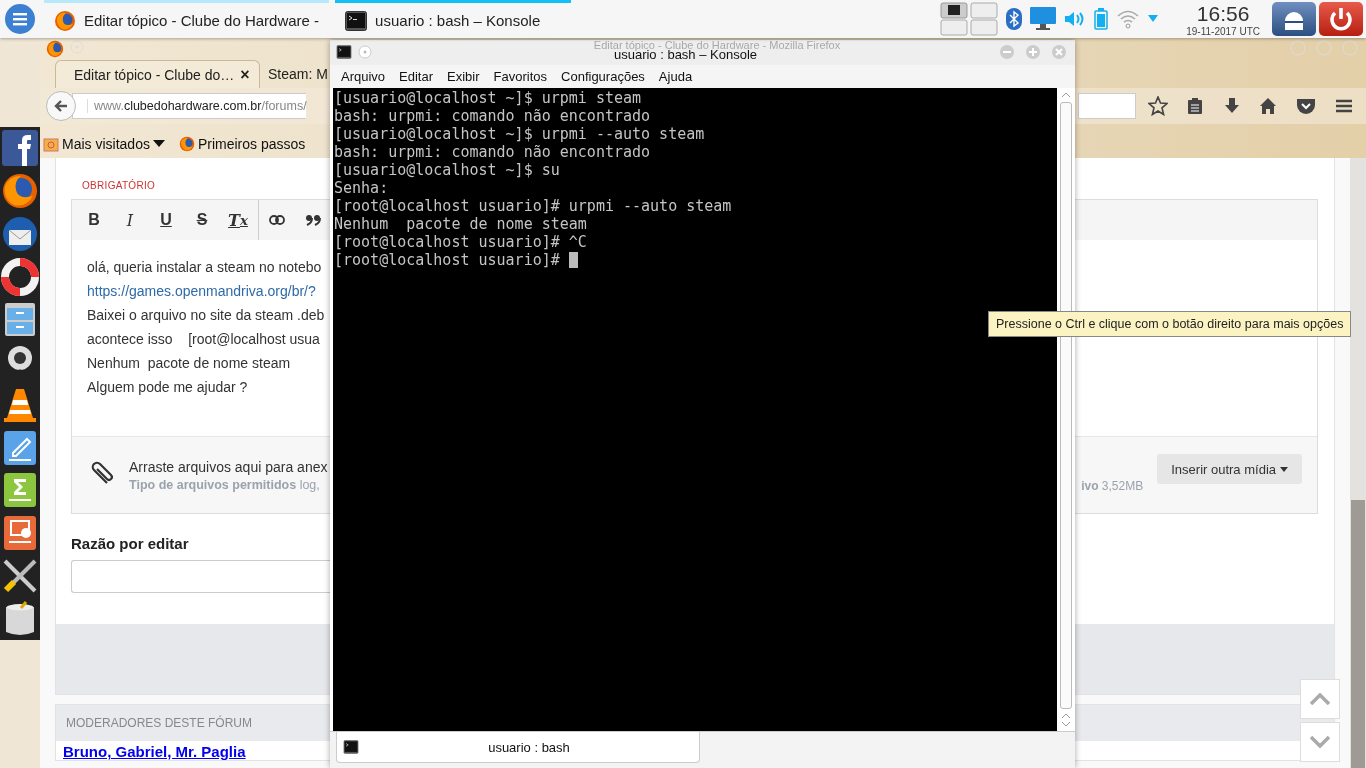 The image size is (1366, 768). Describe the element at coordinates (1195, 106) in the screenshot. I see `clipboard-icon` at that location.